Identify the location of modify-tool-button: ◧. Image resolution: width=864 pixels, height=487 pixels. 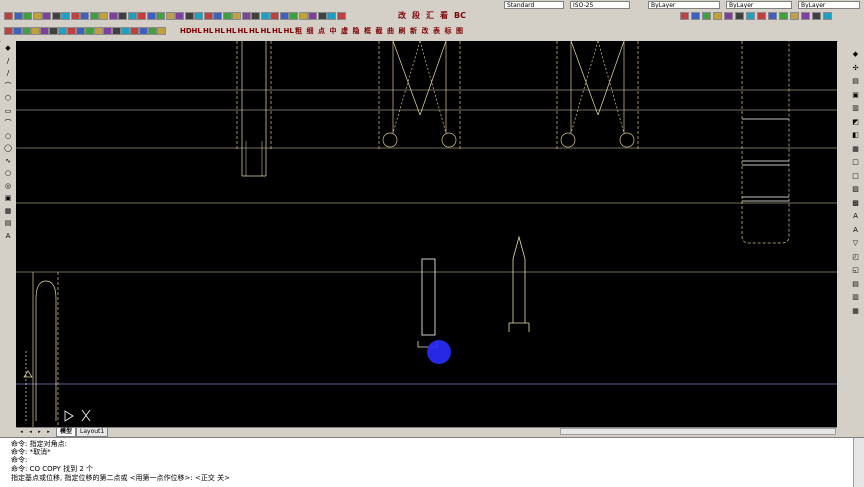
(855, 135).